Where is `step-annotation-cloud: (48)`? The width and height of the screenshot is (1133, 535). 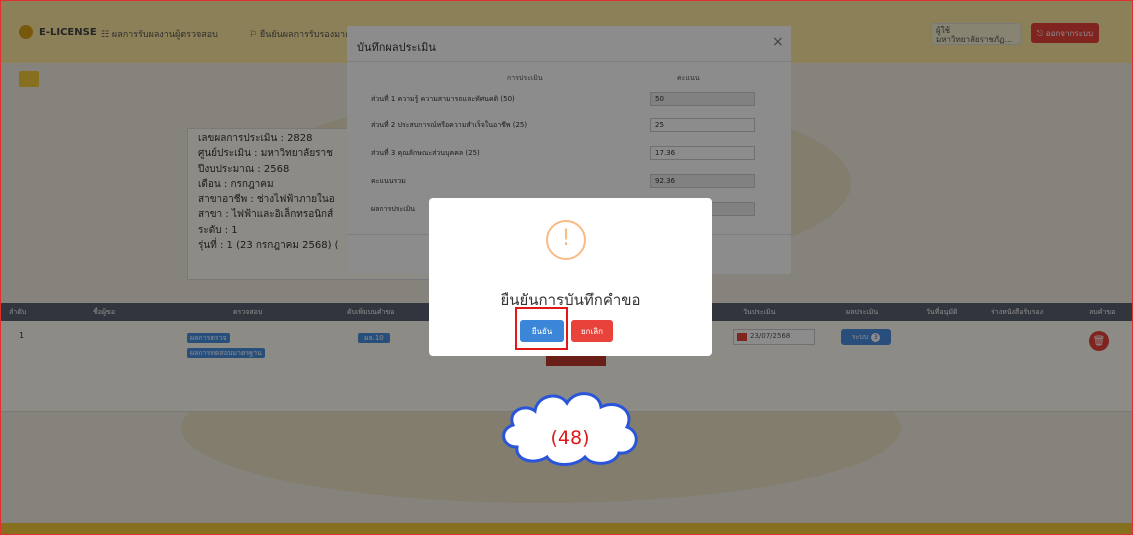
step-annotation-cloud: (48) is located at coordinates (570, 426).